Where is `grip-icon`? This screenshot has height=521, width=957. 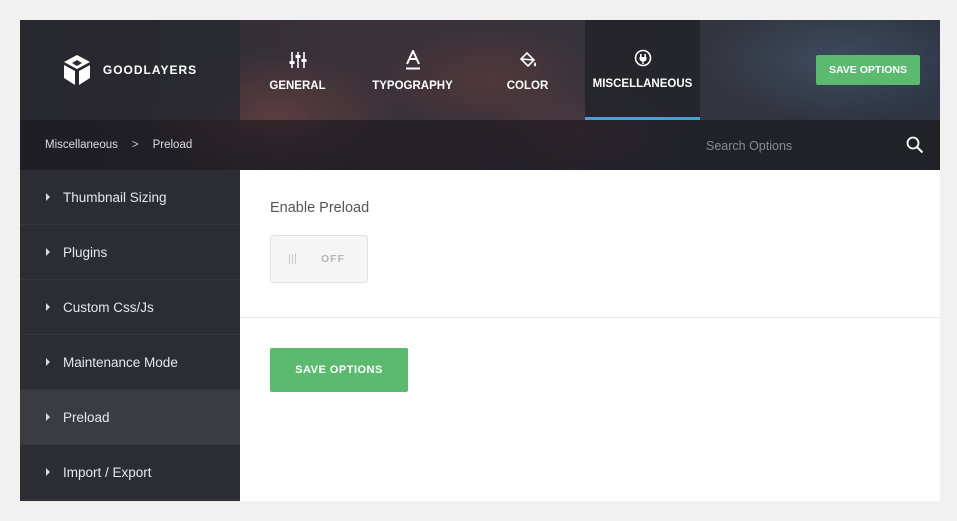
grip-icon is located at coordinates (293, 259).